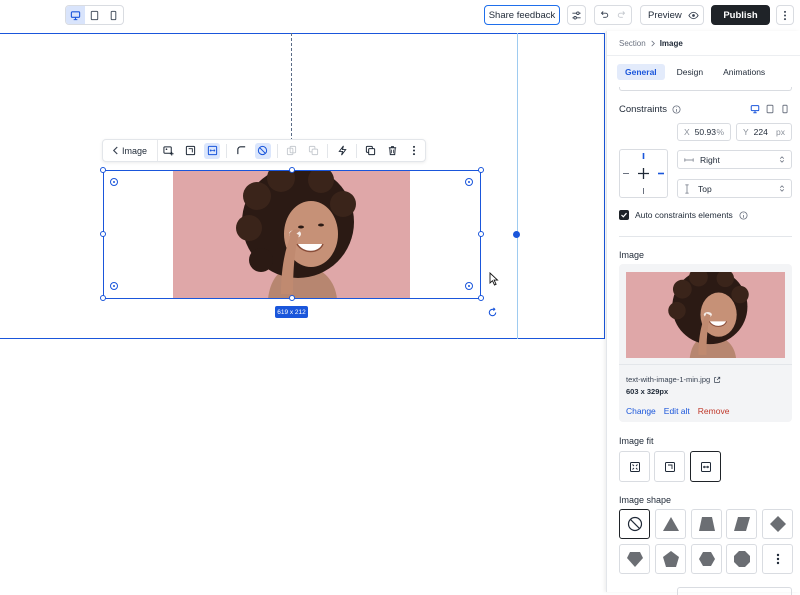  I want to click on select-arrows-icon, so click(782, 159).